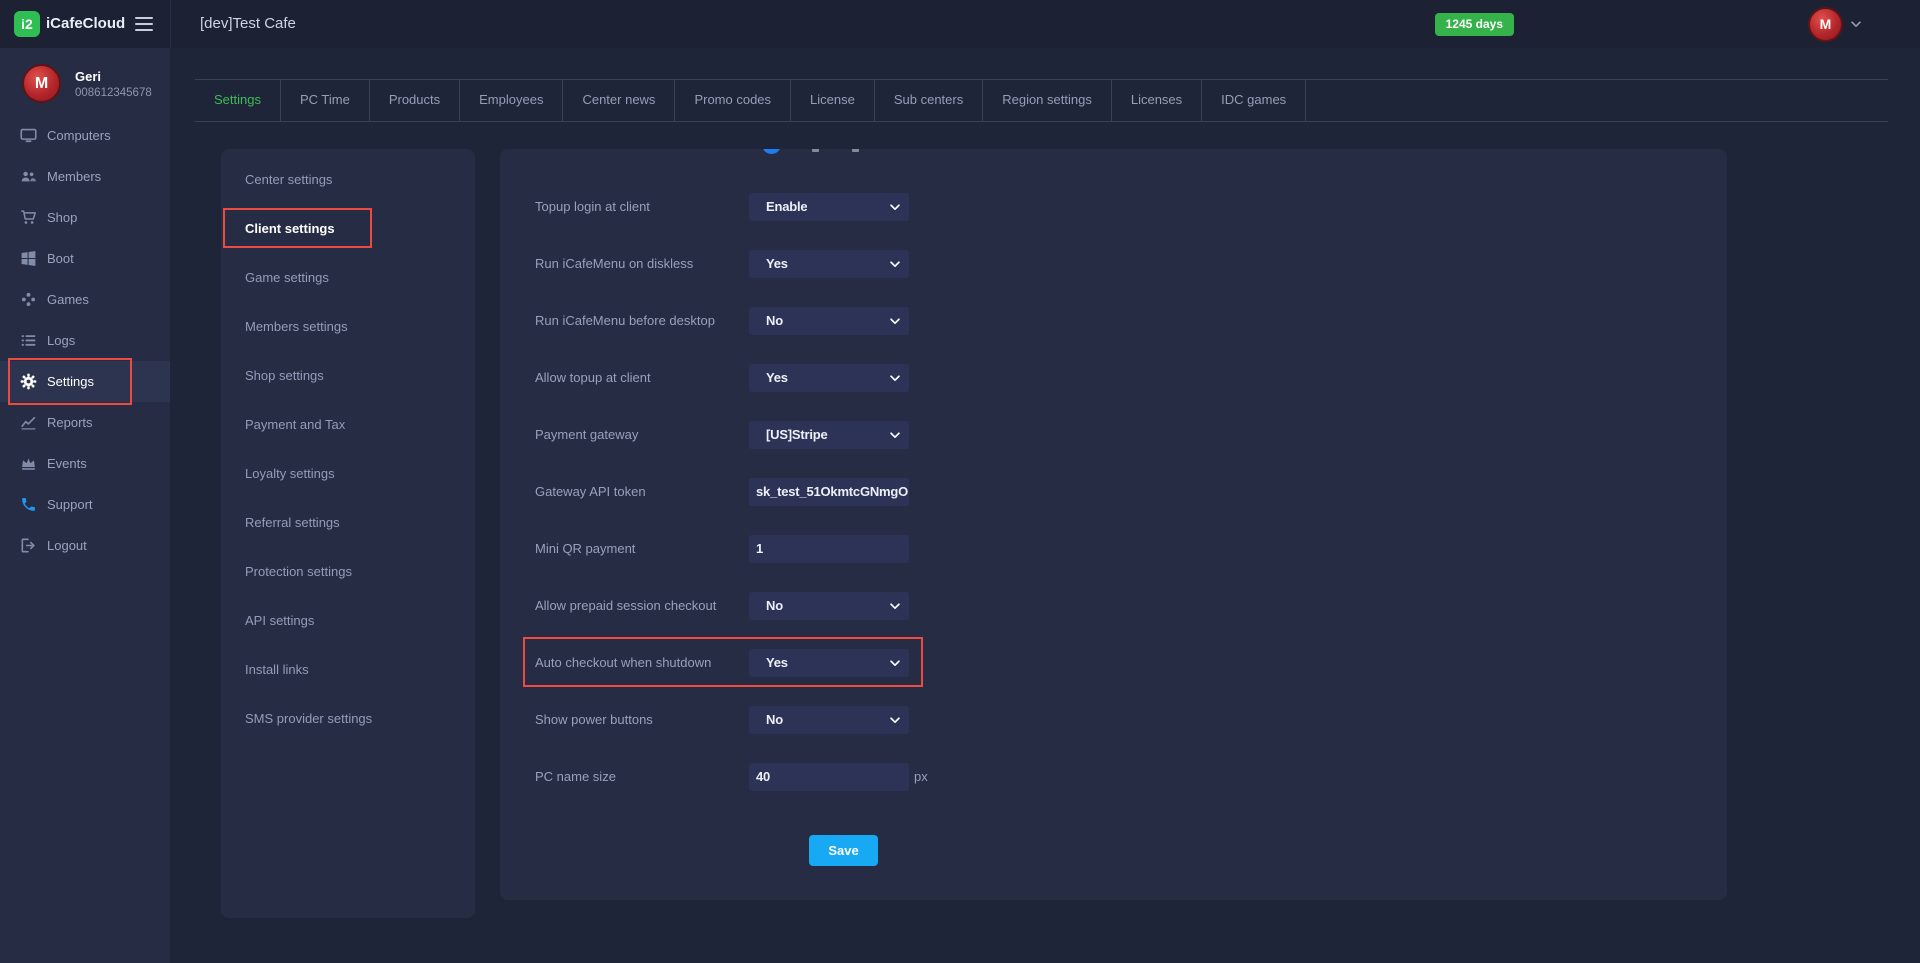  Describe the element at coordinates (843, 850) in the screenshot. I see `save-button: Save` at that location.